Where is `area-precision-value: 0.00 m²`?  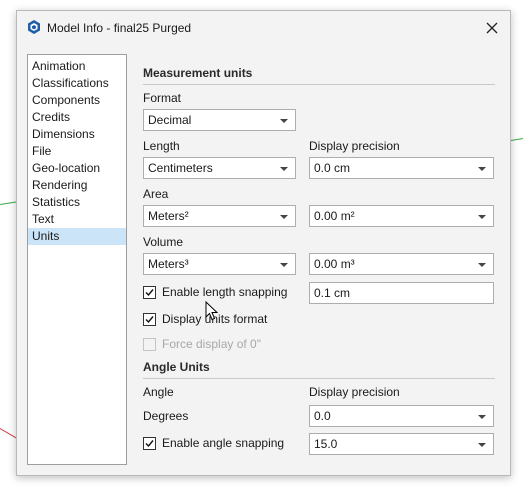
area-precision-value: 0.00 m² is located at coordinates (334, 216).